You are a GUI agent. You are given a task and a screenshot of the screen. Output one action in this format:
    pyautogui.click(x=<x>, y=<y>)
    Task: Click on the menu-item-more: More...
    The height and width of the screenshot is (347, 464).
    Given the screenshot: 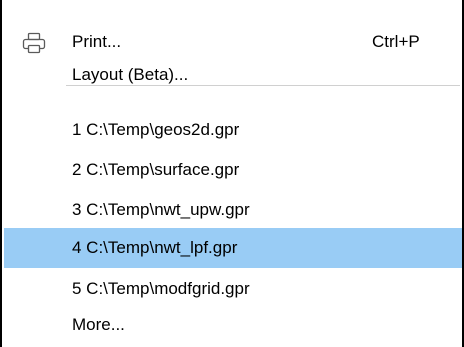 What is the action you would take?
    pyautogui.click(x=233, y=325)
    